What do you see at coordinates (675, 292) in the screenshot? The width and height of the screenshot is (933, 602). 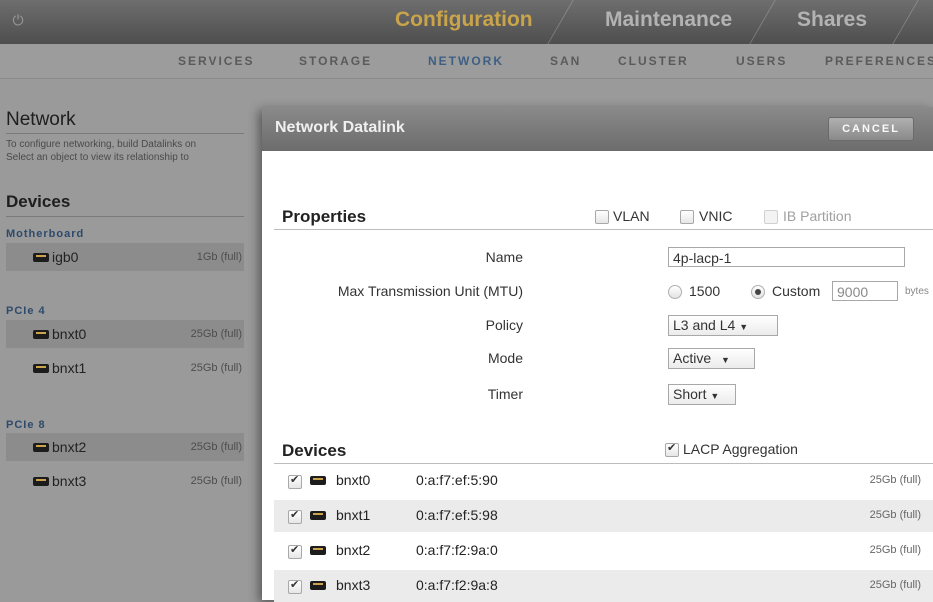 I see `mtu-1500-radio` at bounding box center [675, 292].